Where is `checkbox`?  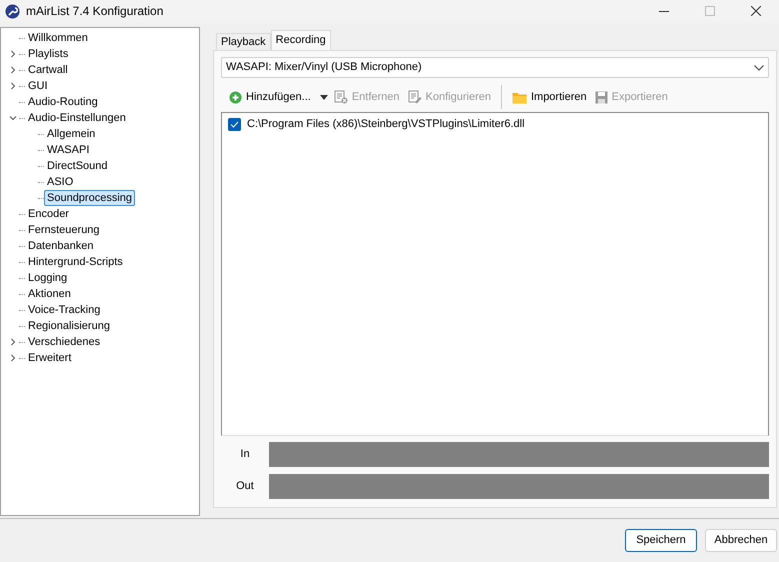 checkbox is located at coordinates (234, 124).